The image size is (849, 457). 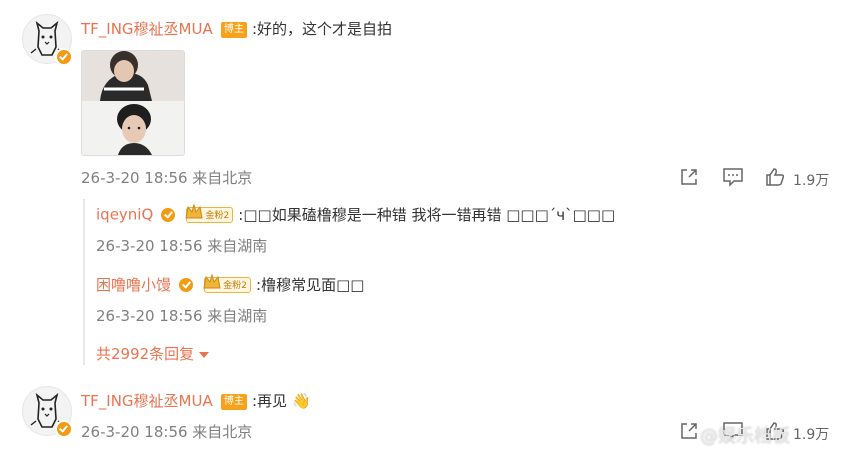 I want to click on comment-text: :再见, so click(x=269, y=401).